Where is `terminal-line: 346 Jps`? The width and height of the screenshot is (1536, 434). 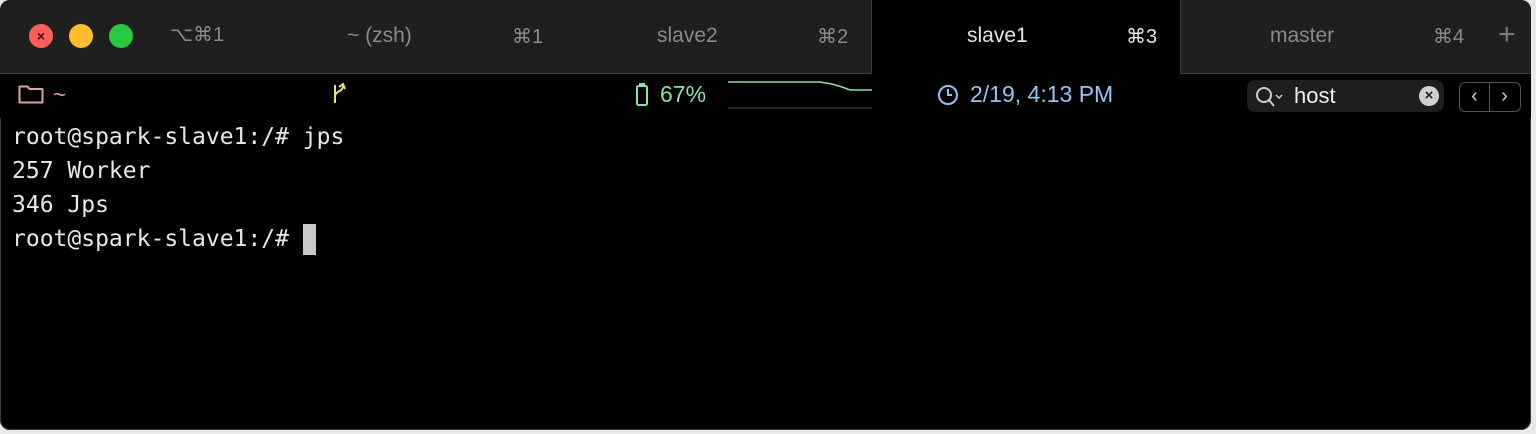
terminal-line: 346 Jps is located at coordinates (60, 205).